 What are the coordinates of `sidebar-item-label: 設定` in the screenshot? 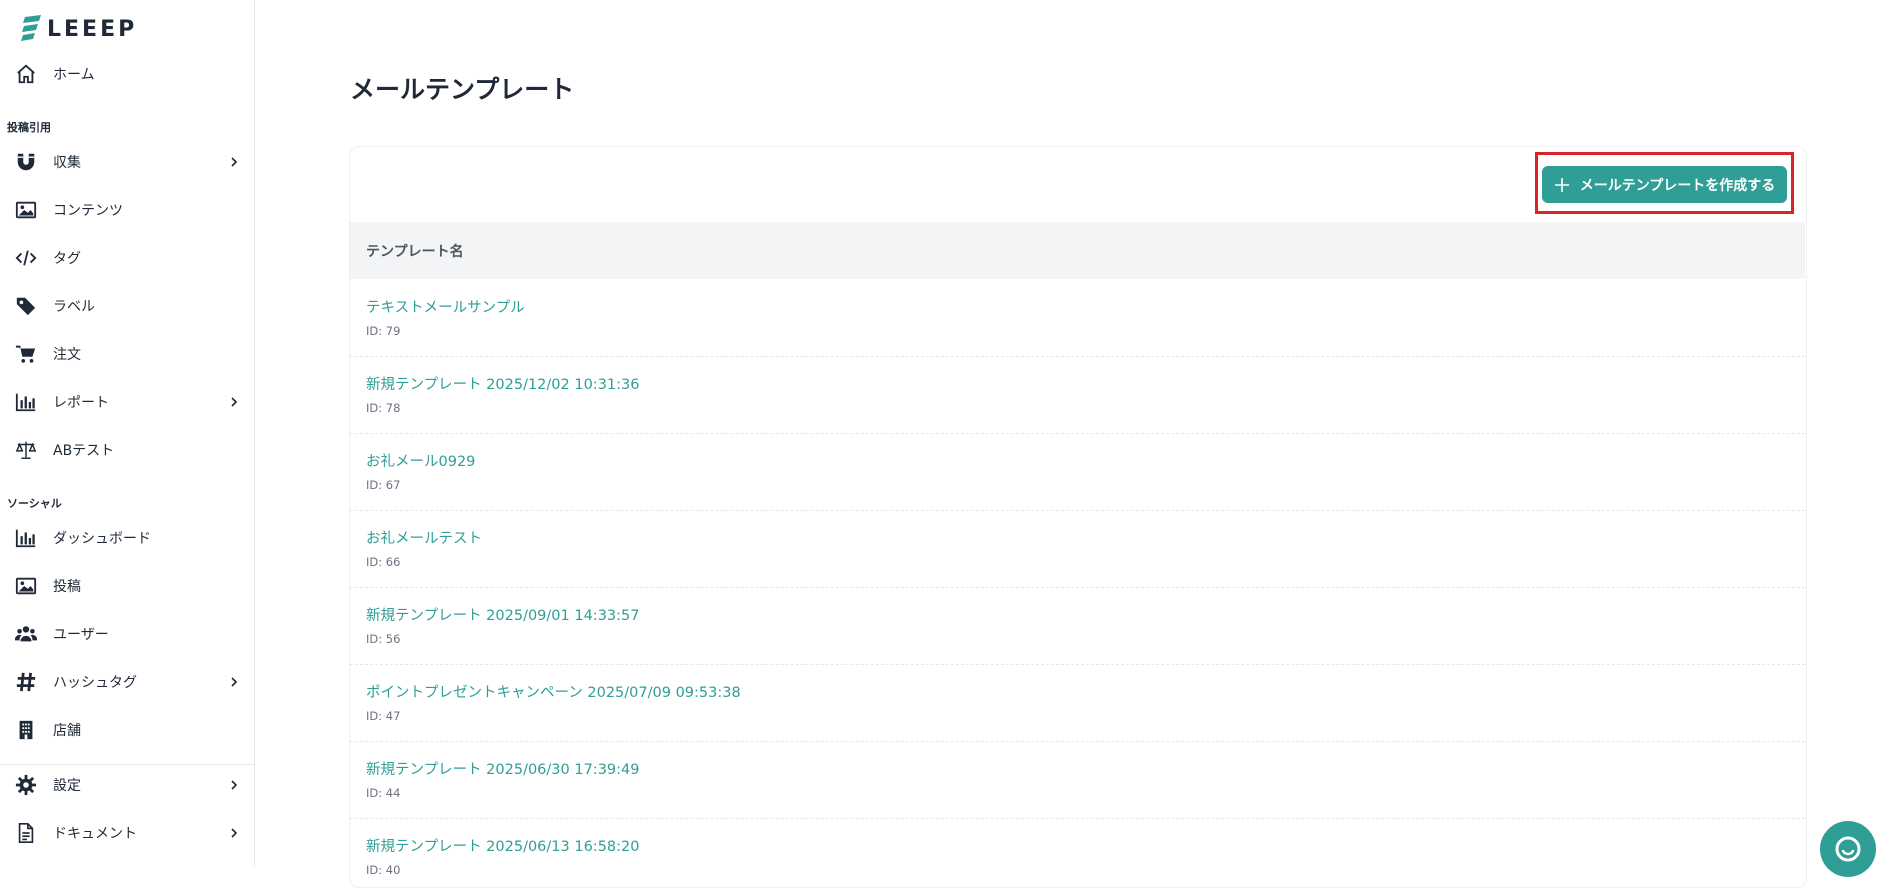 It's located at (67, 786).